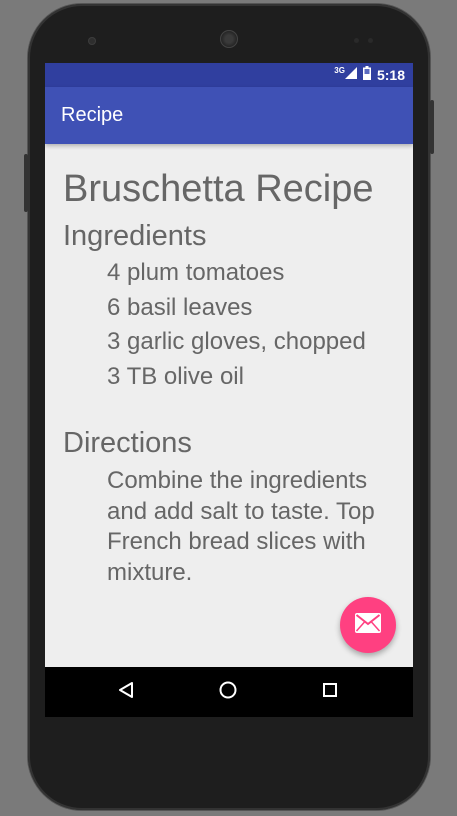 Image resolution: width=457 pixels, height=816 pixels. What do you see at coordinates (432, 127) in the screenshot?
I see `volume-button` at bounding box center [432, 127].